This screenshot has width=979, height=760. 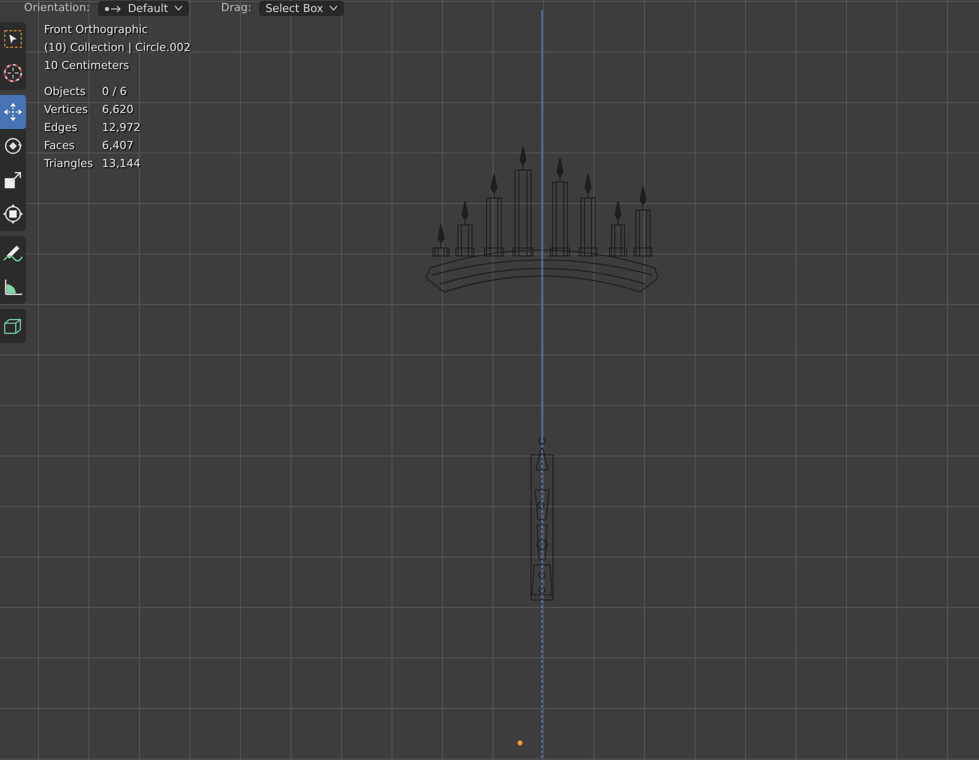 I want to click on drag-label: Drag:, so click(x=236, y=8).